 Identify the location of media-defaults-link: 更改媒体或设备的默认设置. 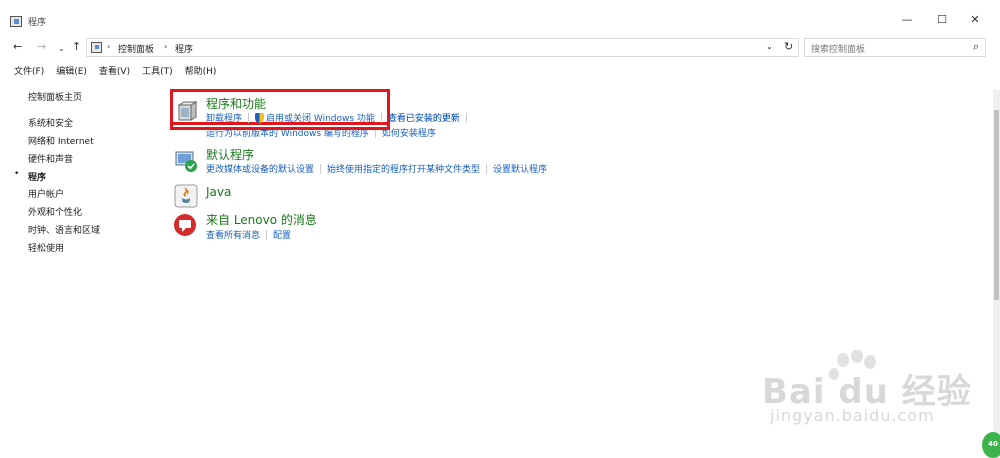
(260, 168).